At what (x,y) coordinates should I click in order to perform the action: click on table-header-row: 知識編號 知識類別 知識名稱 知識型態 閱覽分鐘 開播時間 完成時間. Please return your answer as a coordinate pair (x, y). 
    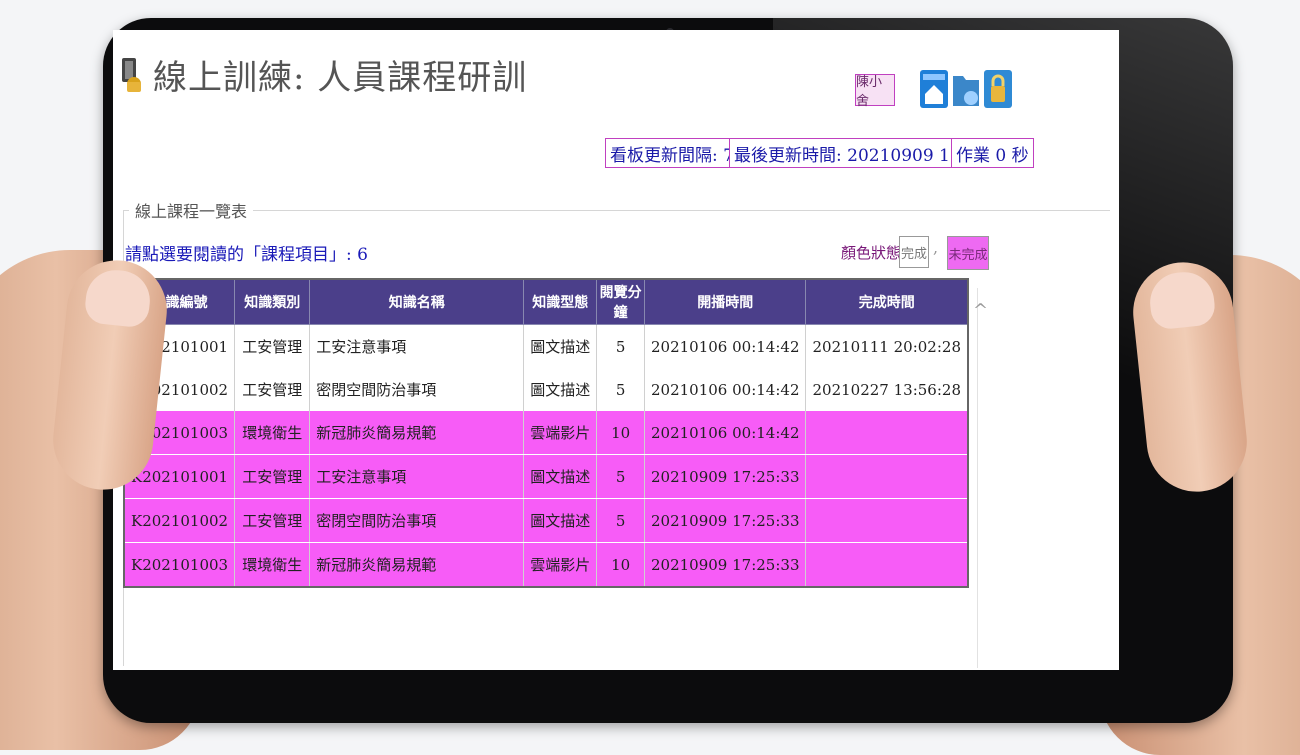
    Looking at the image, I should click on (546, 301).